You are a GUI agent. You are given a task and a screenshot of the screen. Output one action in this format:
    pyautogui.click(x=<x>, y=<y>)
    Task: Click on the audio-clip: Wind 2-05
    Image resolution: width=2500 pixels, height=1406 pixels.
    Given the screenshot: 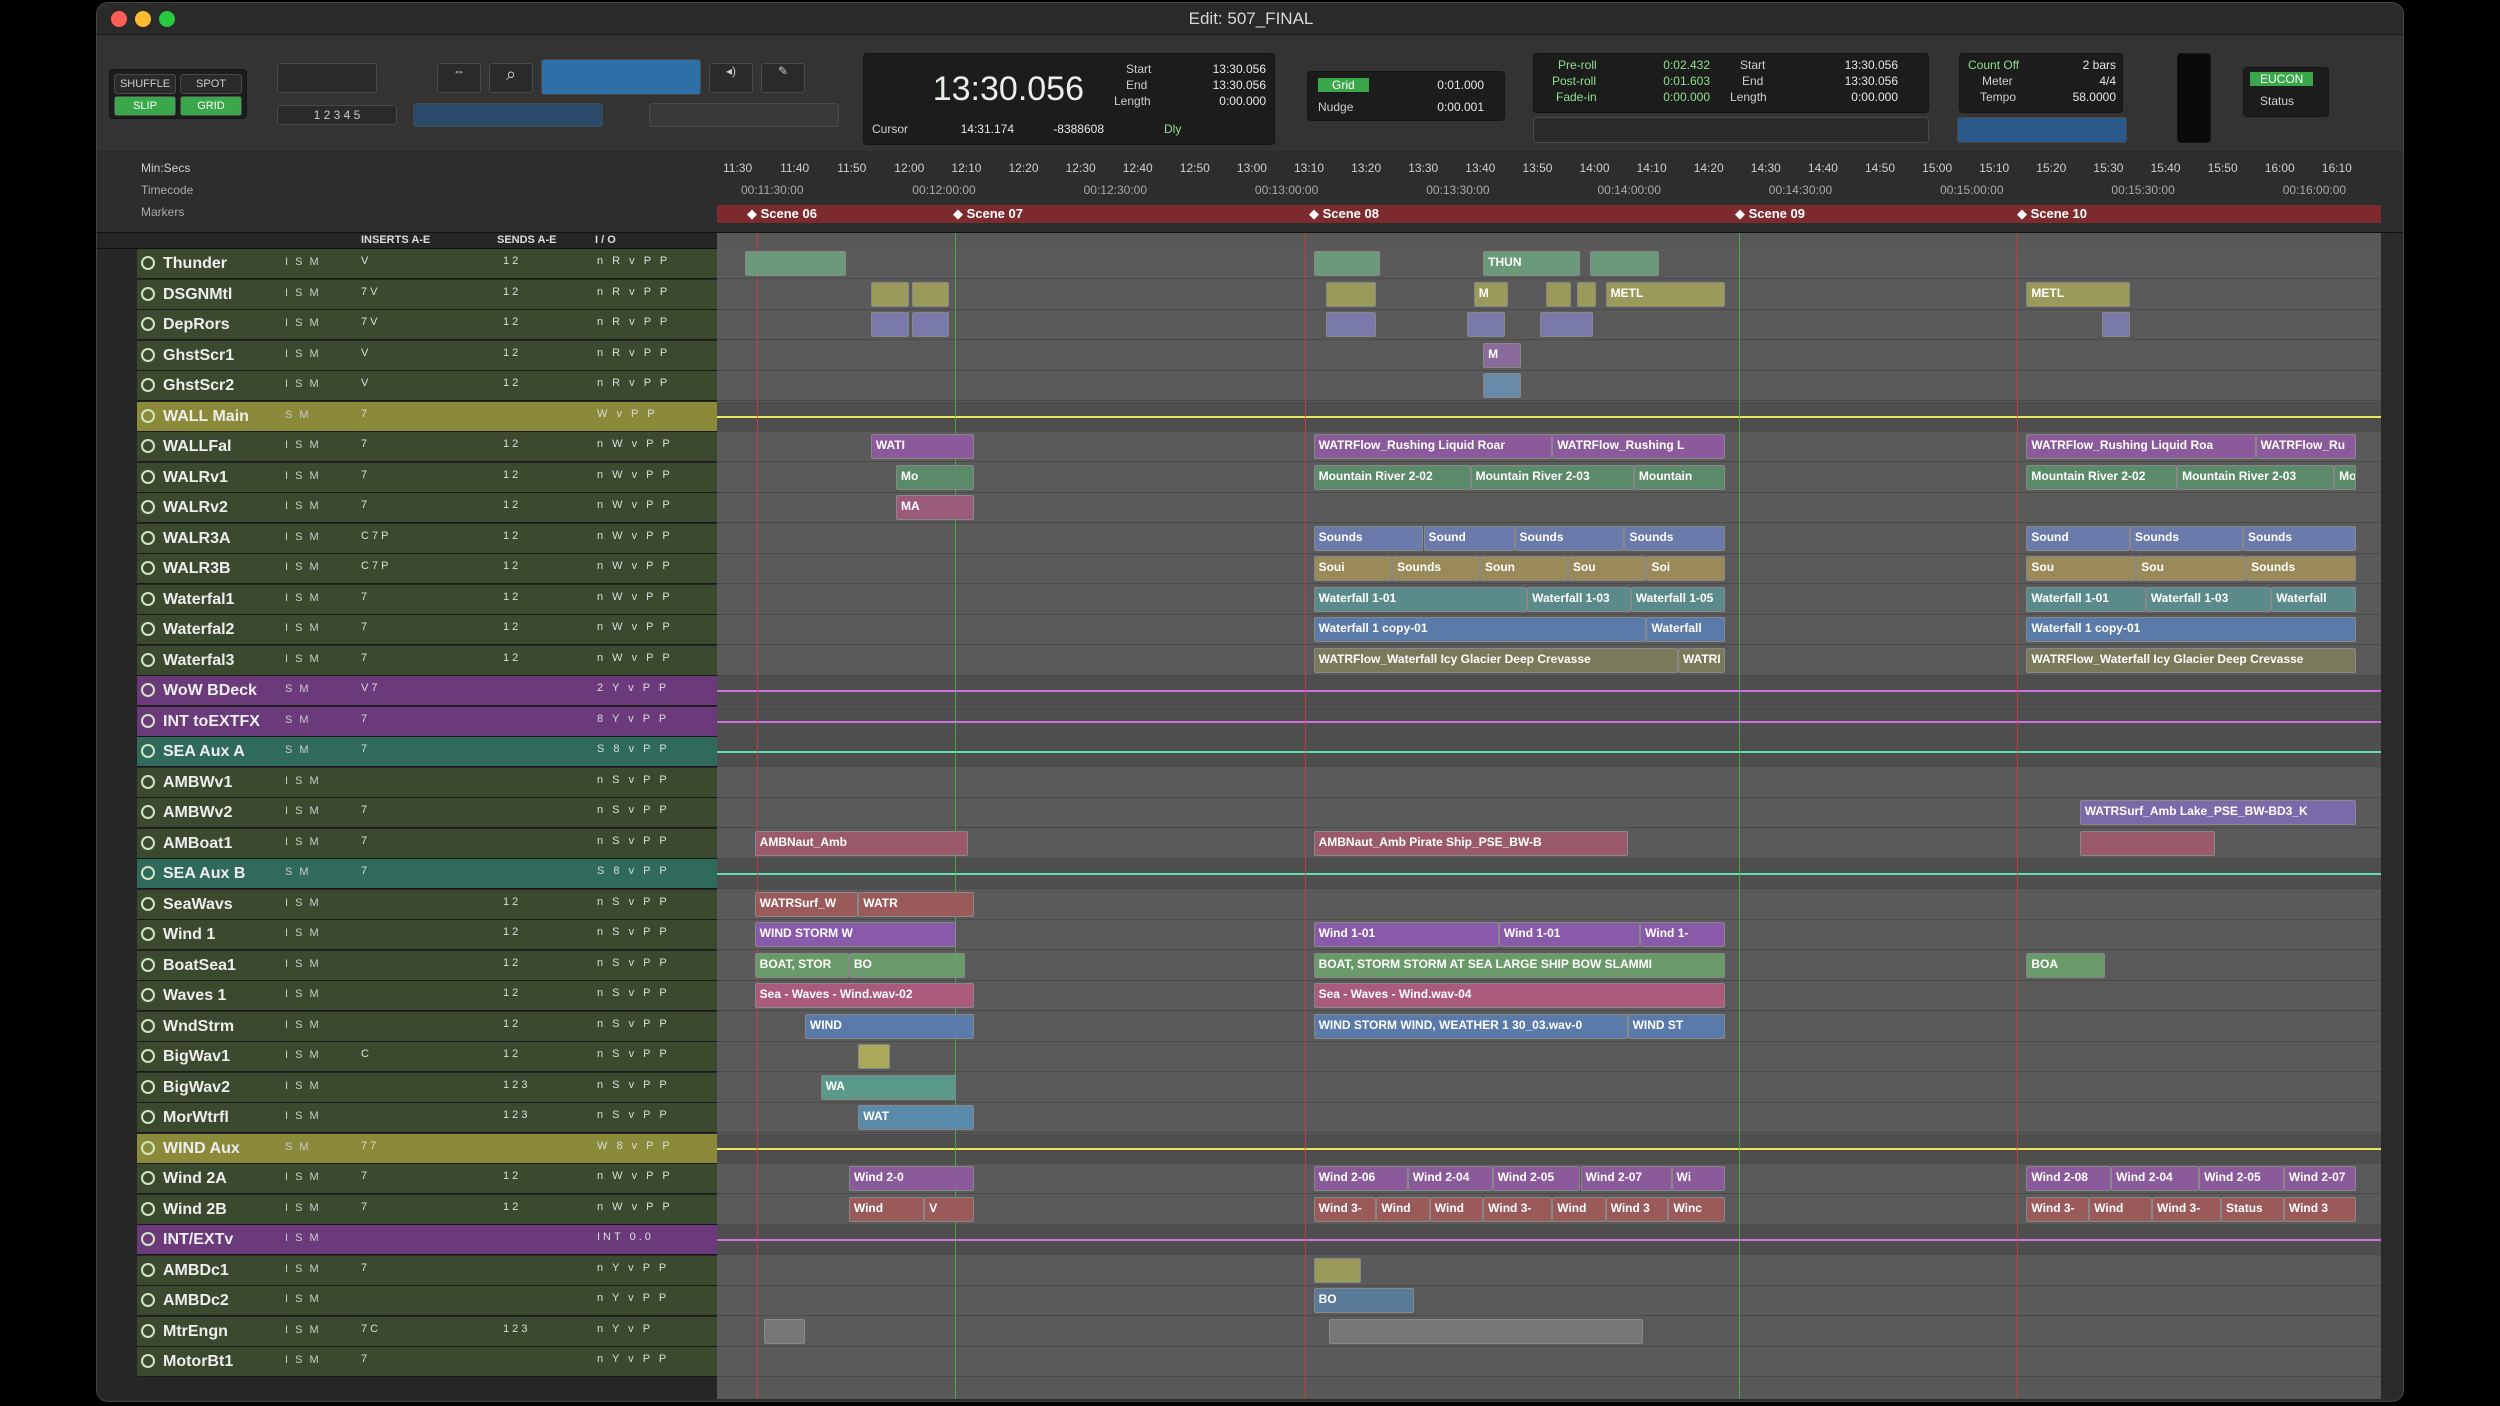 What is the action you would take?
    pyautogui.click(x=1536, y=1178)
    